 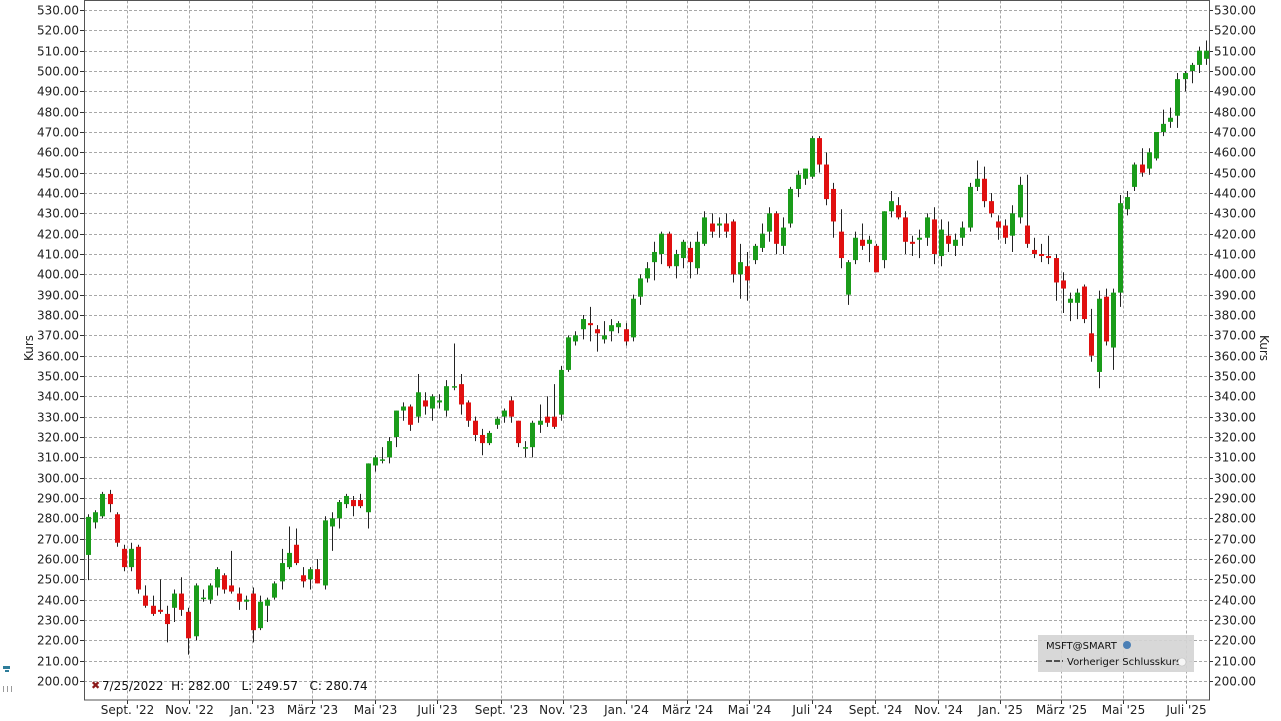 I want to click on y-tick-label-left: 350.00, so click(x=58, y=377).